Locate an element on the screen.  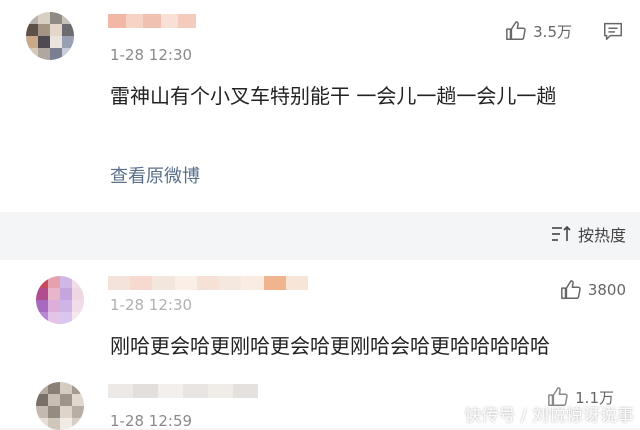
watermark: 快传号 / 刘悦惊讶说事 is located at coordinates (549, 416).